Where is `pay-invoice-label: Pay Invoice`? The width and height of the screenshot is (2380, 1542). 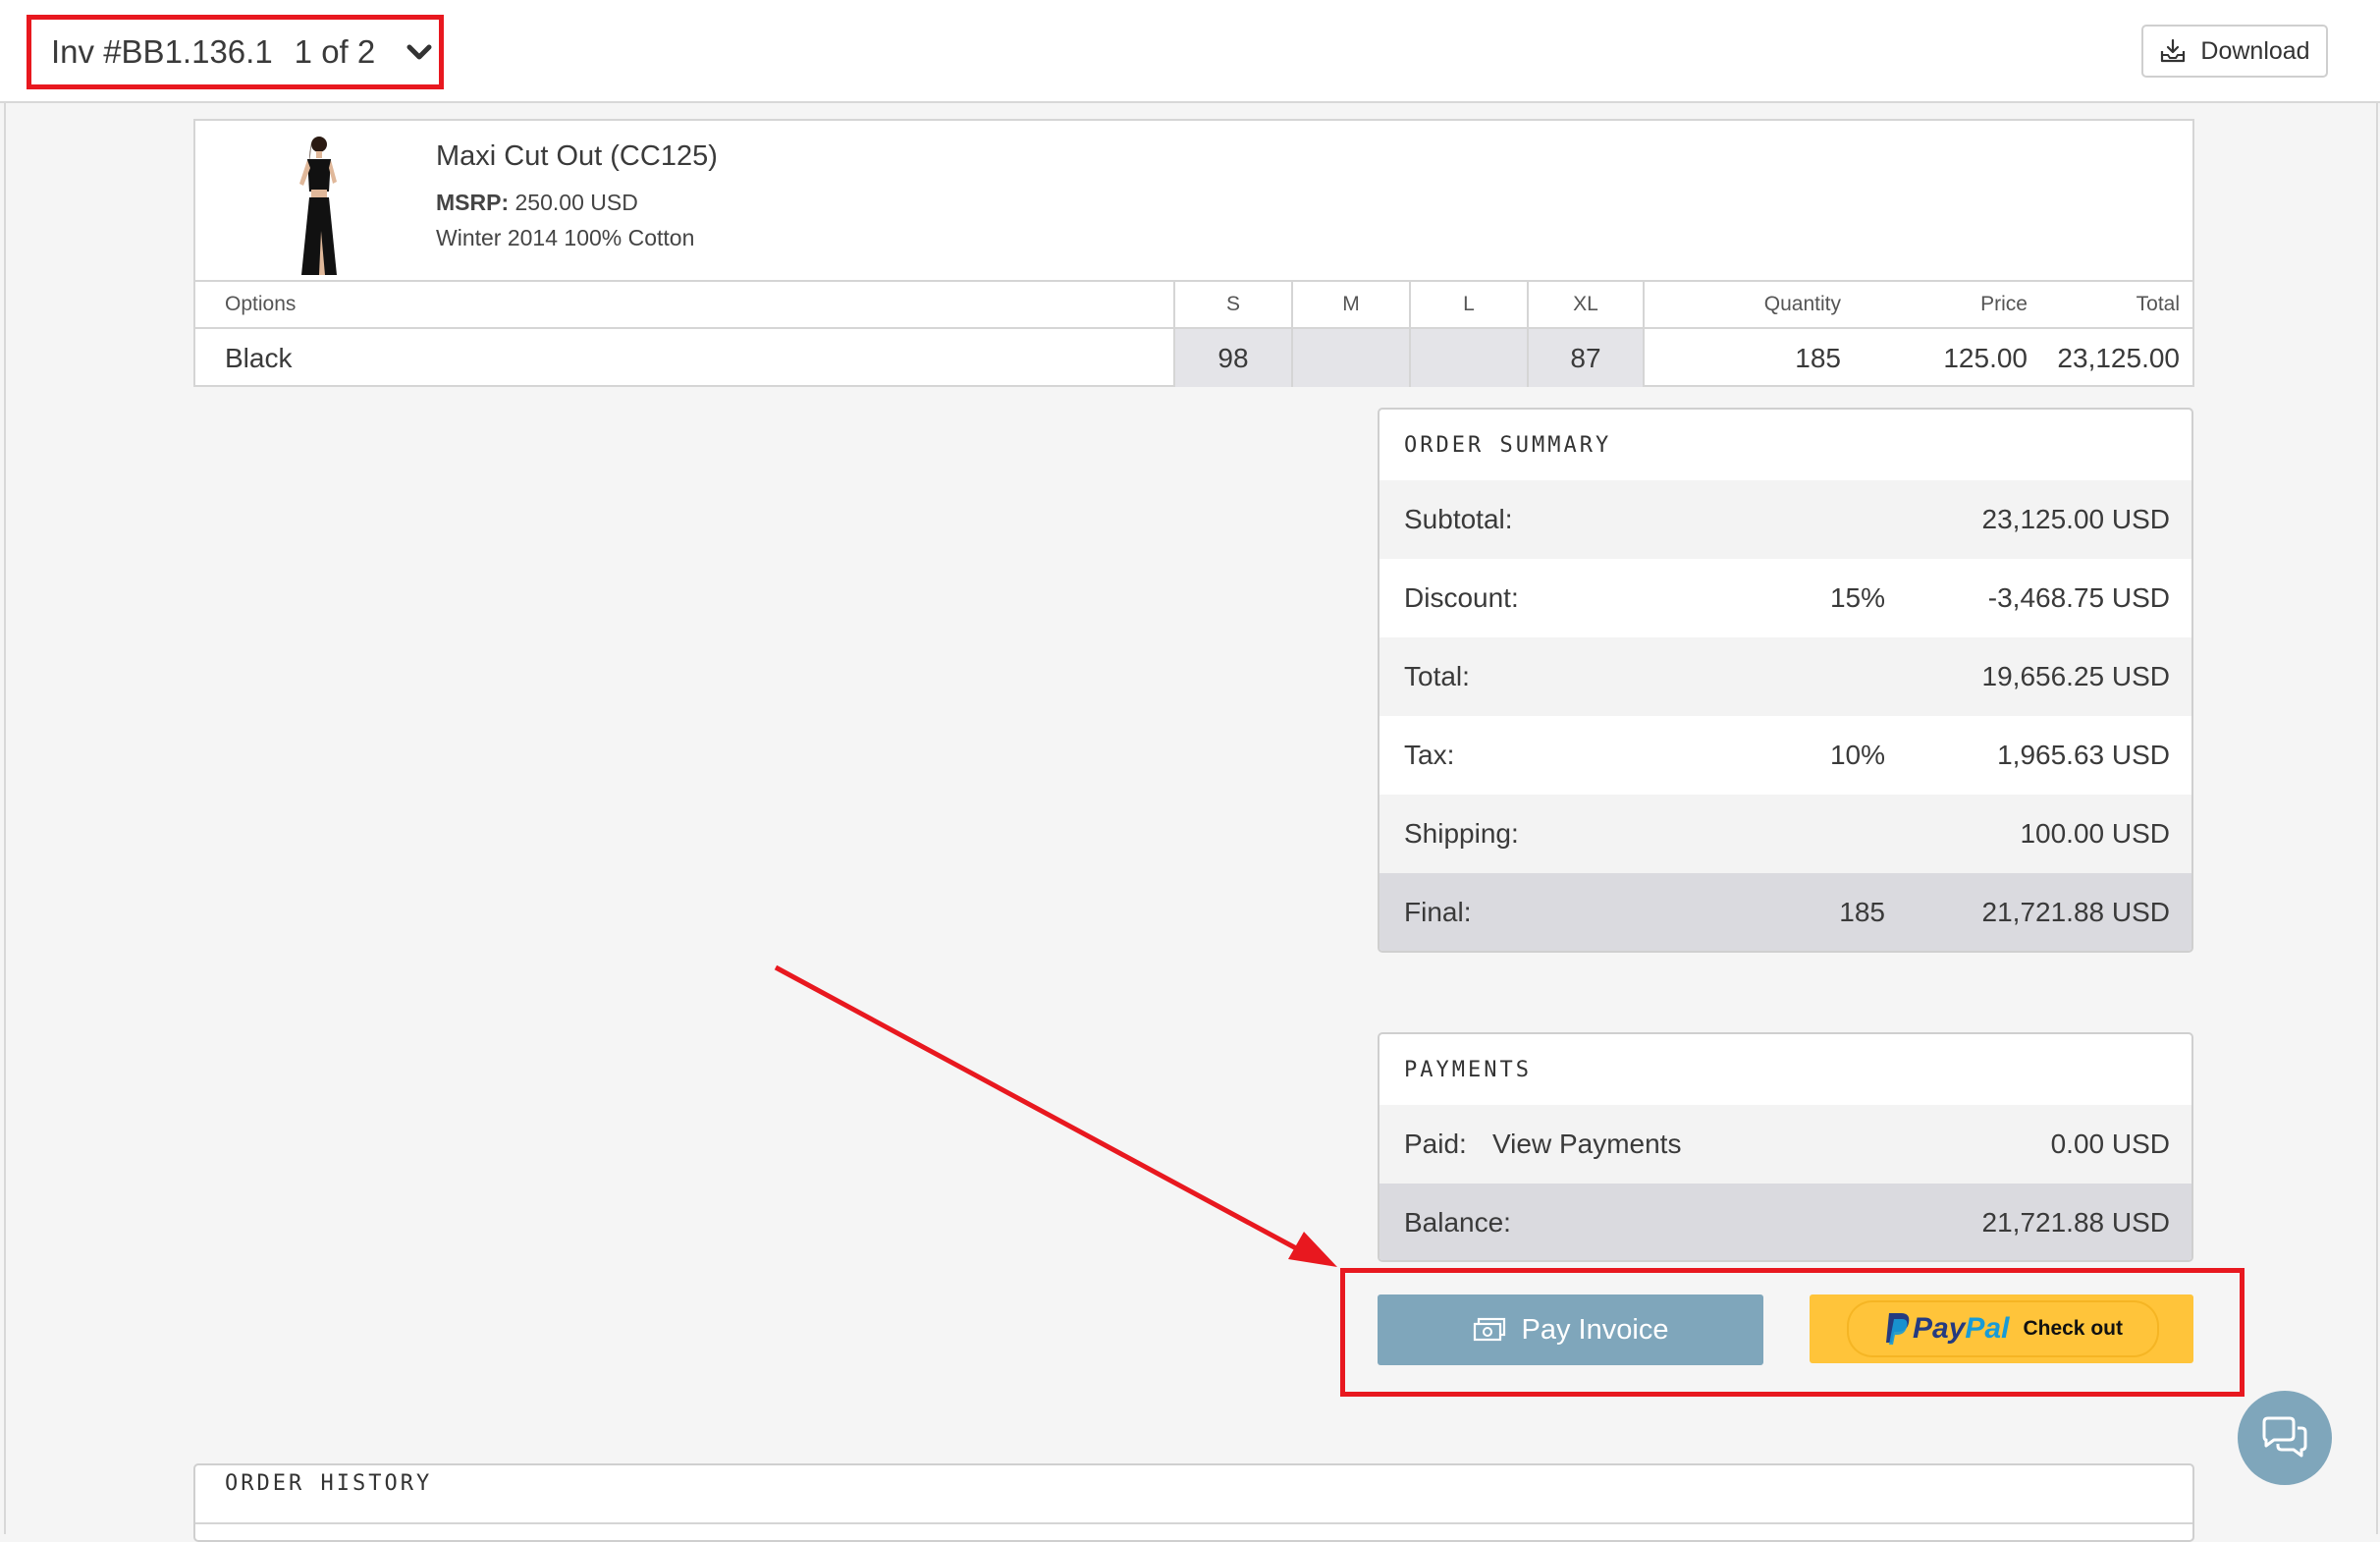 pay-invoice-label: Pay Invoice is located at coordinates (1595, 1329).